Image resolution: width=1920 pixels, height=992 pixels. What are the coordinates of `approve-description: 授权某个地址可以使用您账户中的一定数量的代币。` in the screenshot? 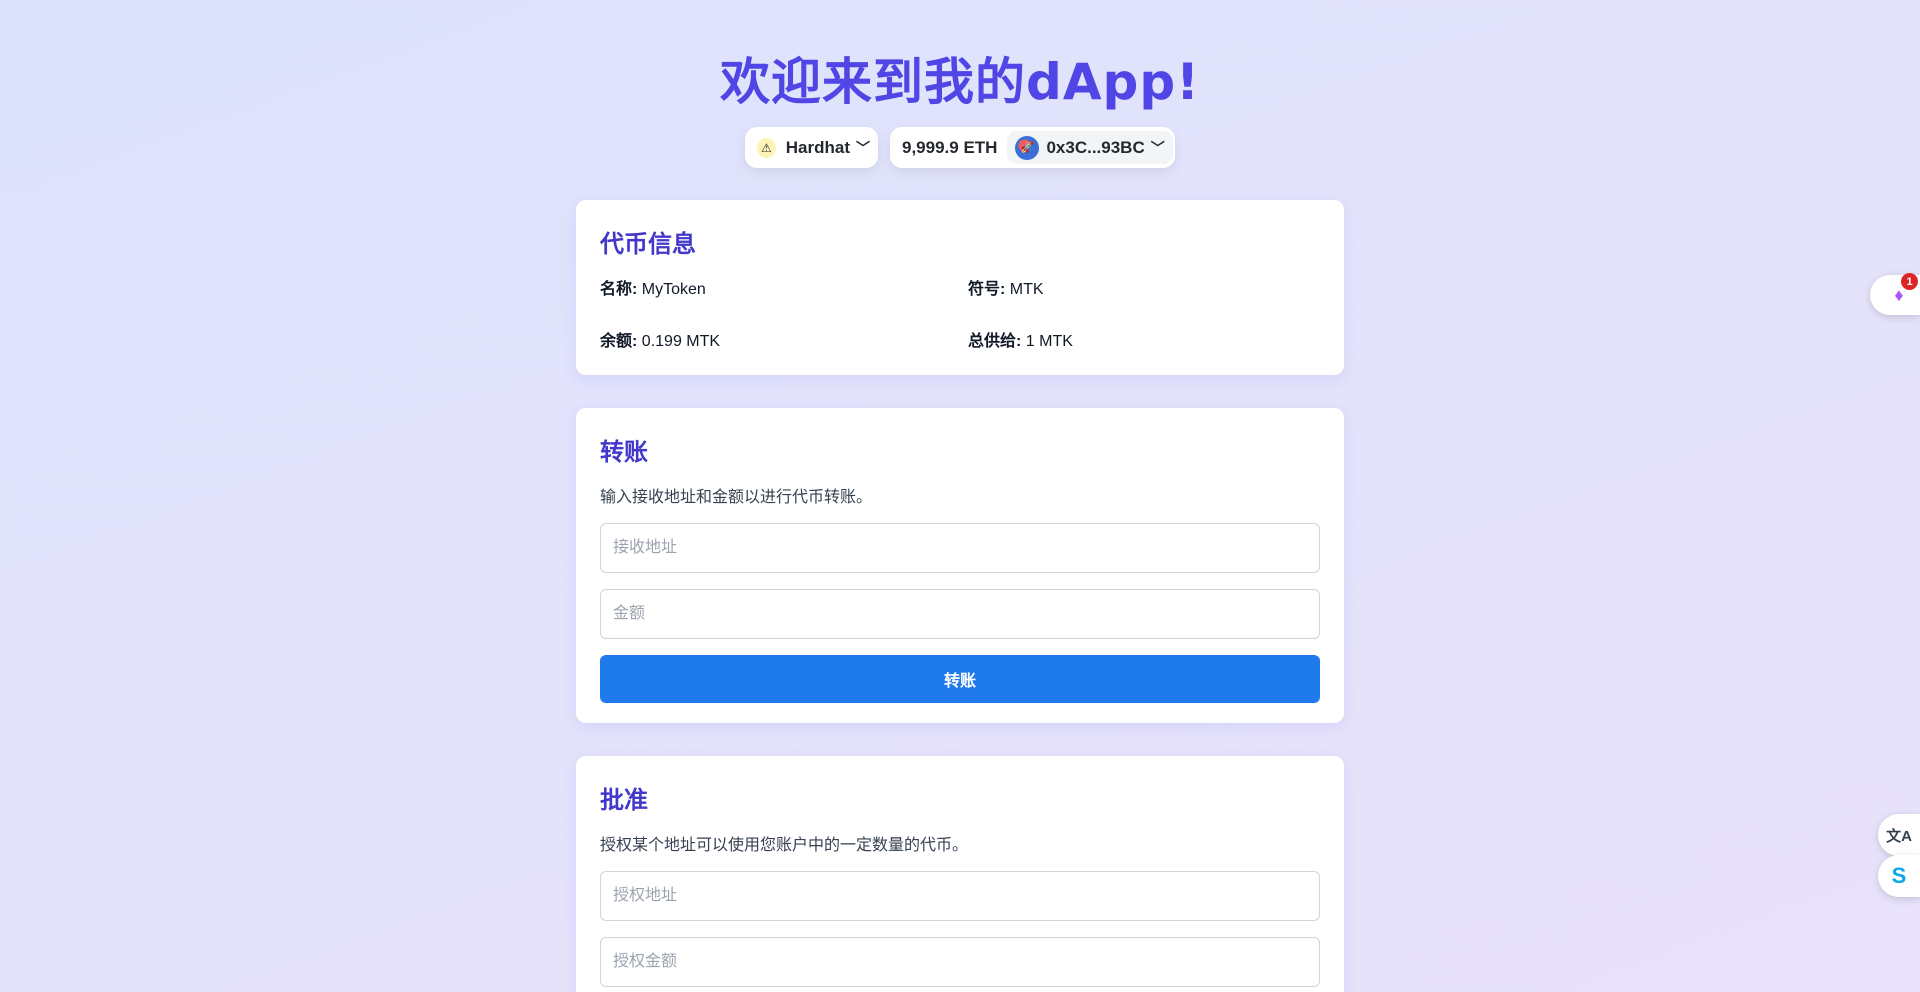 It's located at (784, 845).